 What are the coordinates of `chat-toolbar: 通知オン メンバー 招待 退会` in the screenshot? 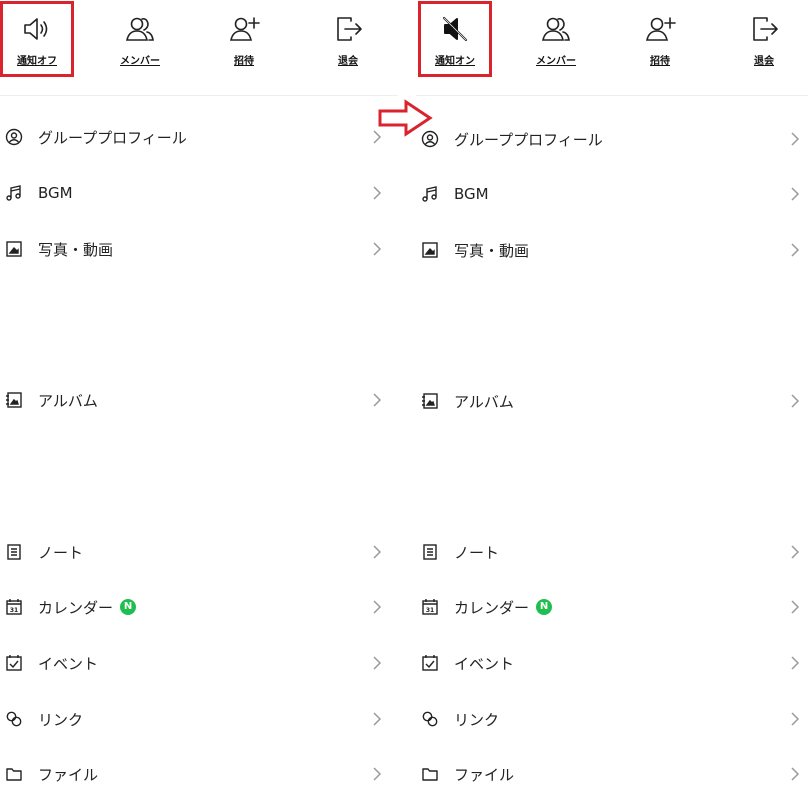 It's located at (612, 41).